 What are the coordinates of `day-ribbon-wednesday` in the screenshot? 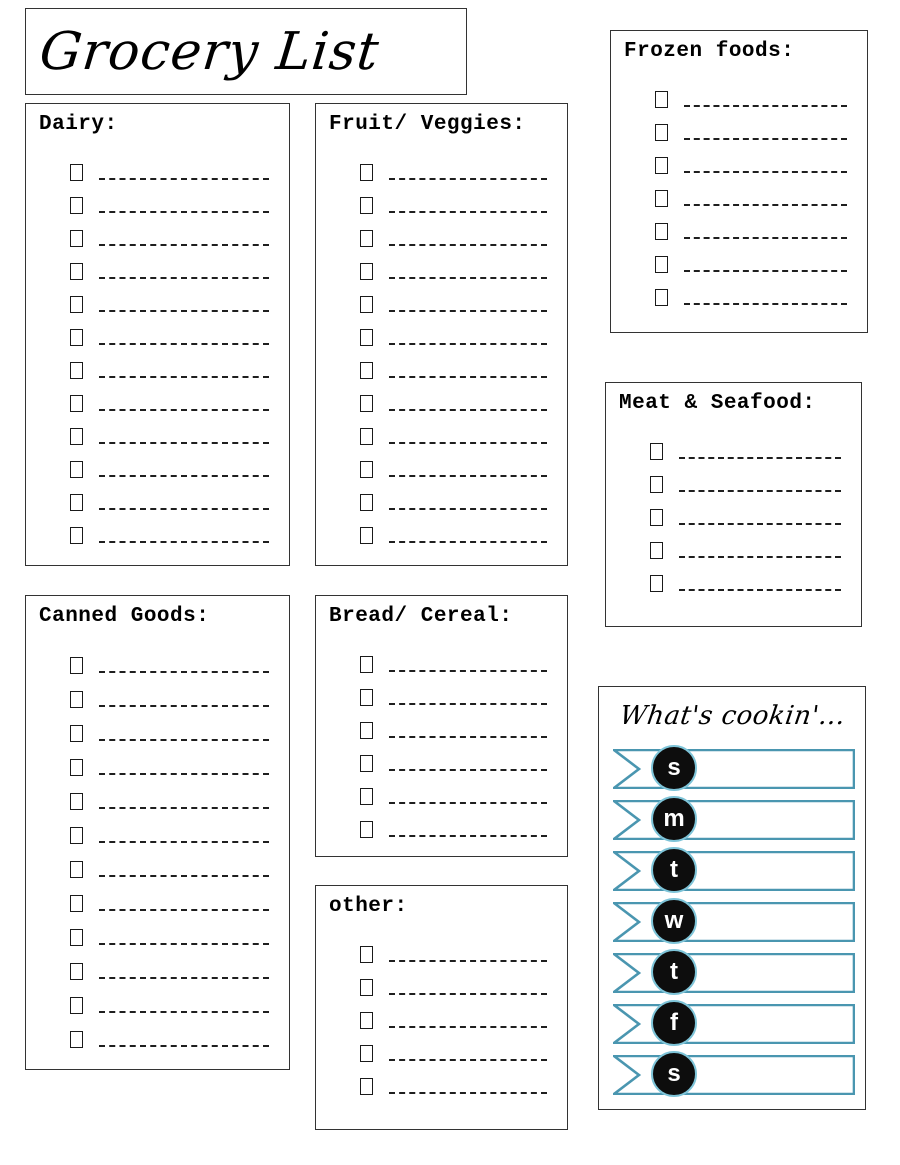 It's located at (734, 922).